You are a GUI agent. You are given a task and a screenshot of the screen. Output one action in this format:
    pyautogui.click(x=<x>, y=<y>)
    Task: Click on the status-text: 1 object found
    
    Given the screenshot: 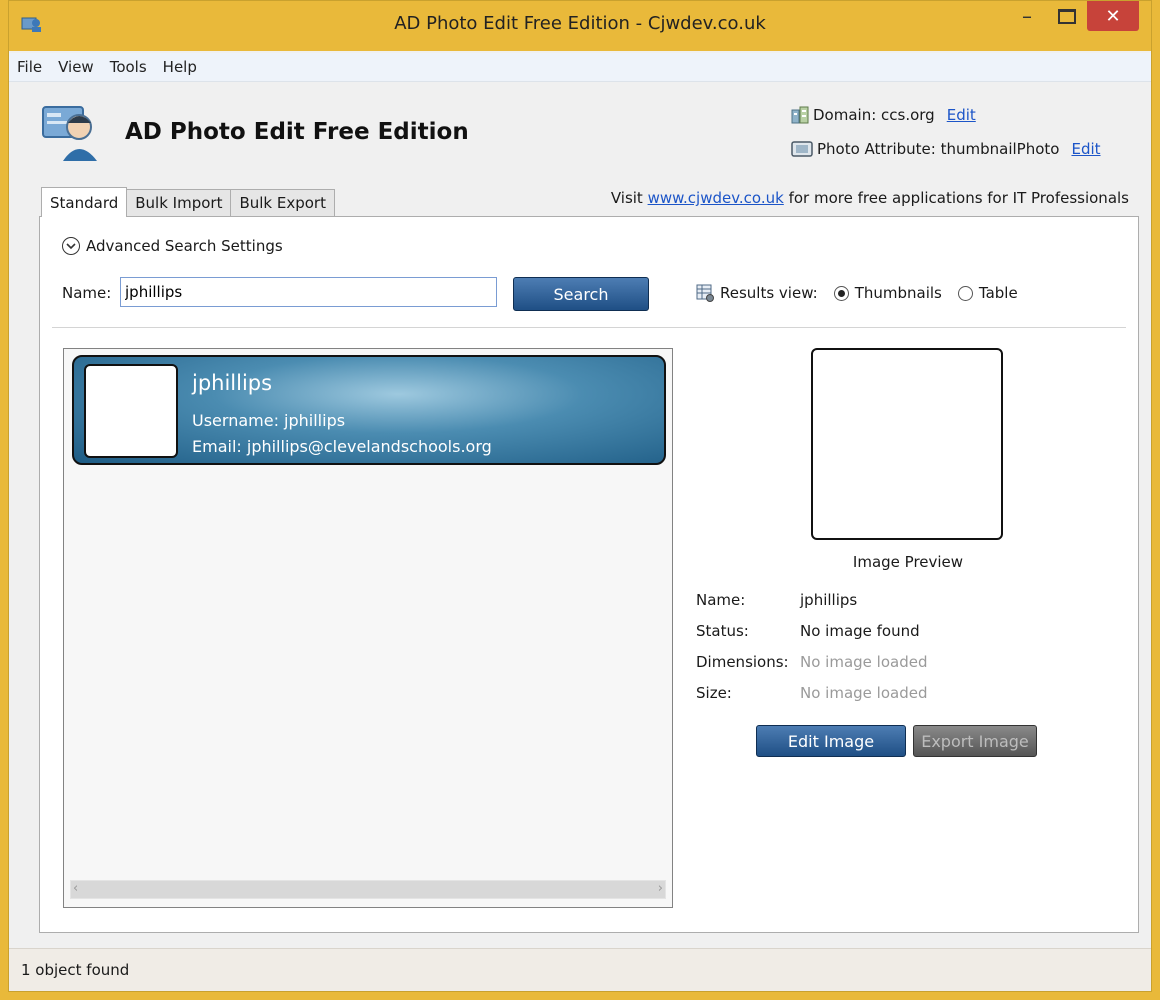 What is the action you would take?
    pyautogui.click(x=75, y=970)
    